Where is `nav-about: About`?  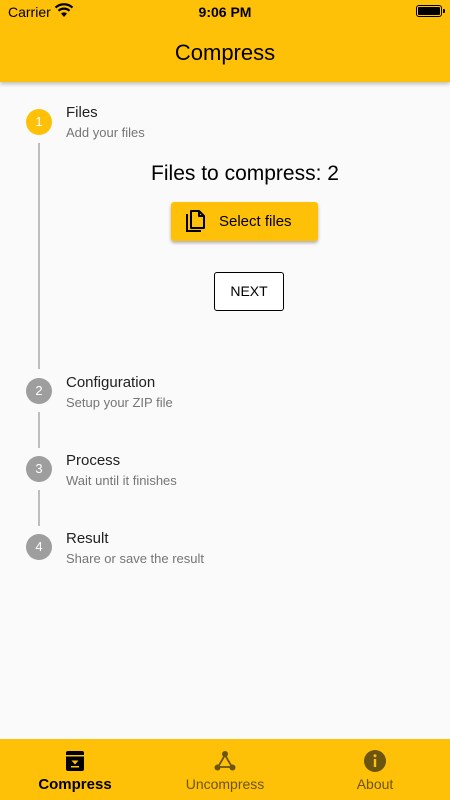 nav-about: About is located at coordinates (375, 769).